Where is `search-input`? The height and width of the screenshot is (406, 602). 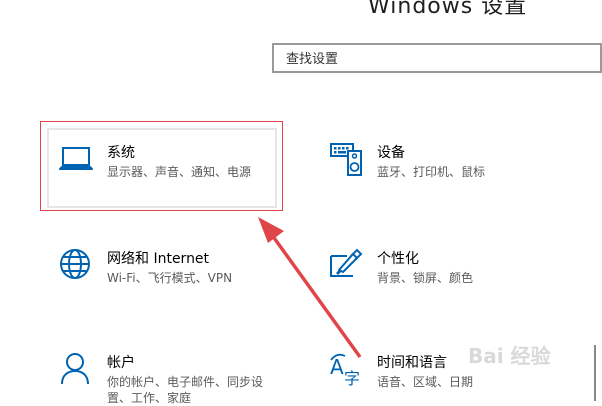 search-input is located at coordinates (436, 59).